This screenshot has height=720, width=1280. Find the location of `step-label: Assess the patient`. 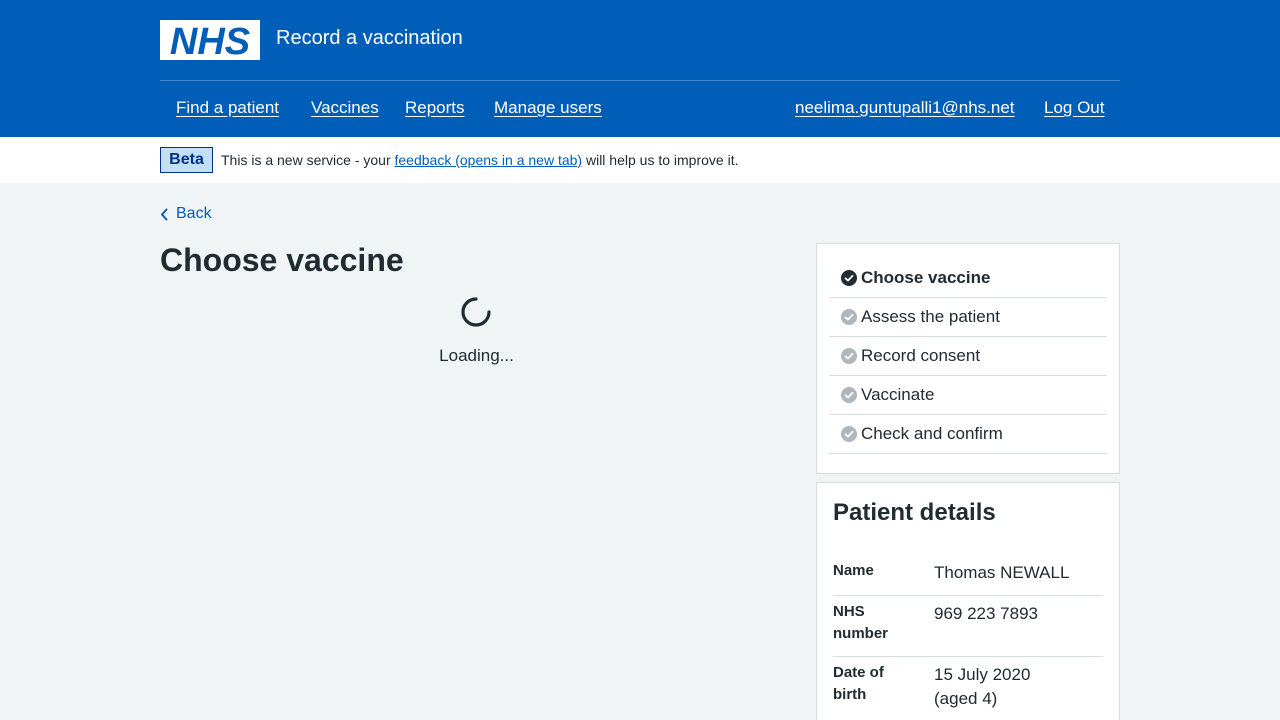

step-label: Assess the patient is located at coordinates (930, 316).